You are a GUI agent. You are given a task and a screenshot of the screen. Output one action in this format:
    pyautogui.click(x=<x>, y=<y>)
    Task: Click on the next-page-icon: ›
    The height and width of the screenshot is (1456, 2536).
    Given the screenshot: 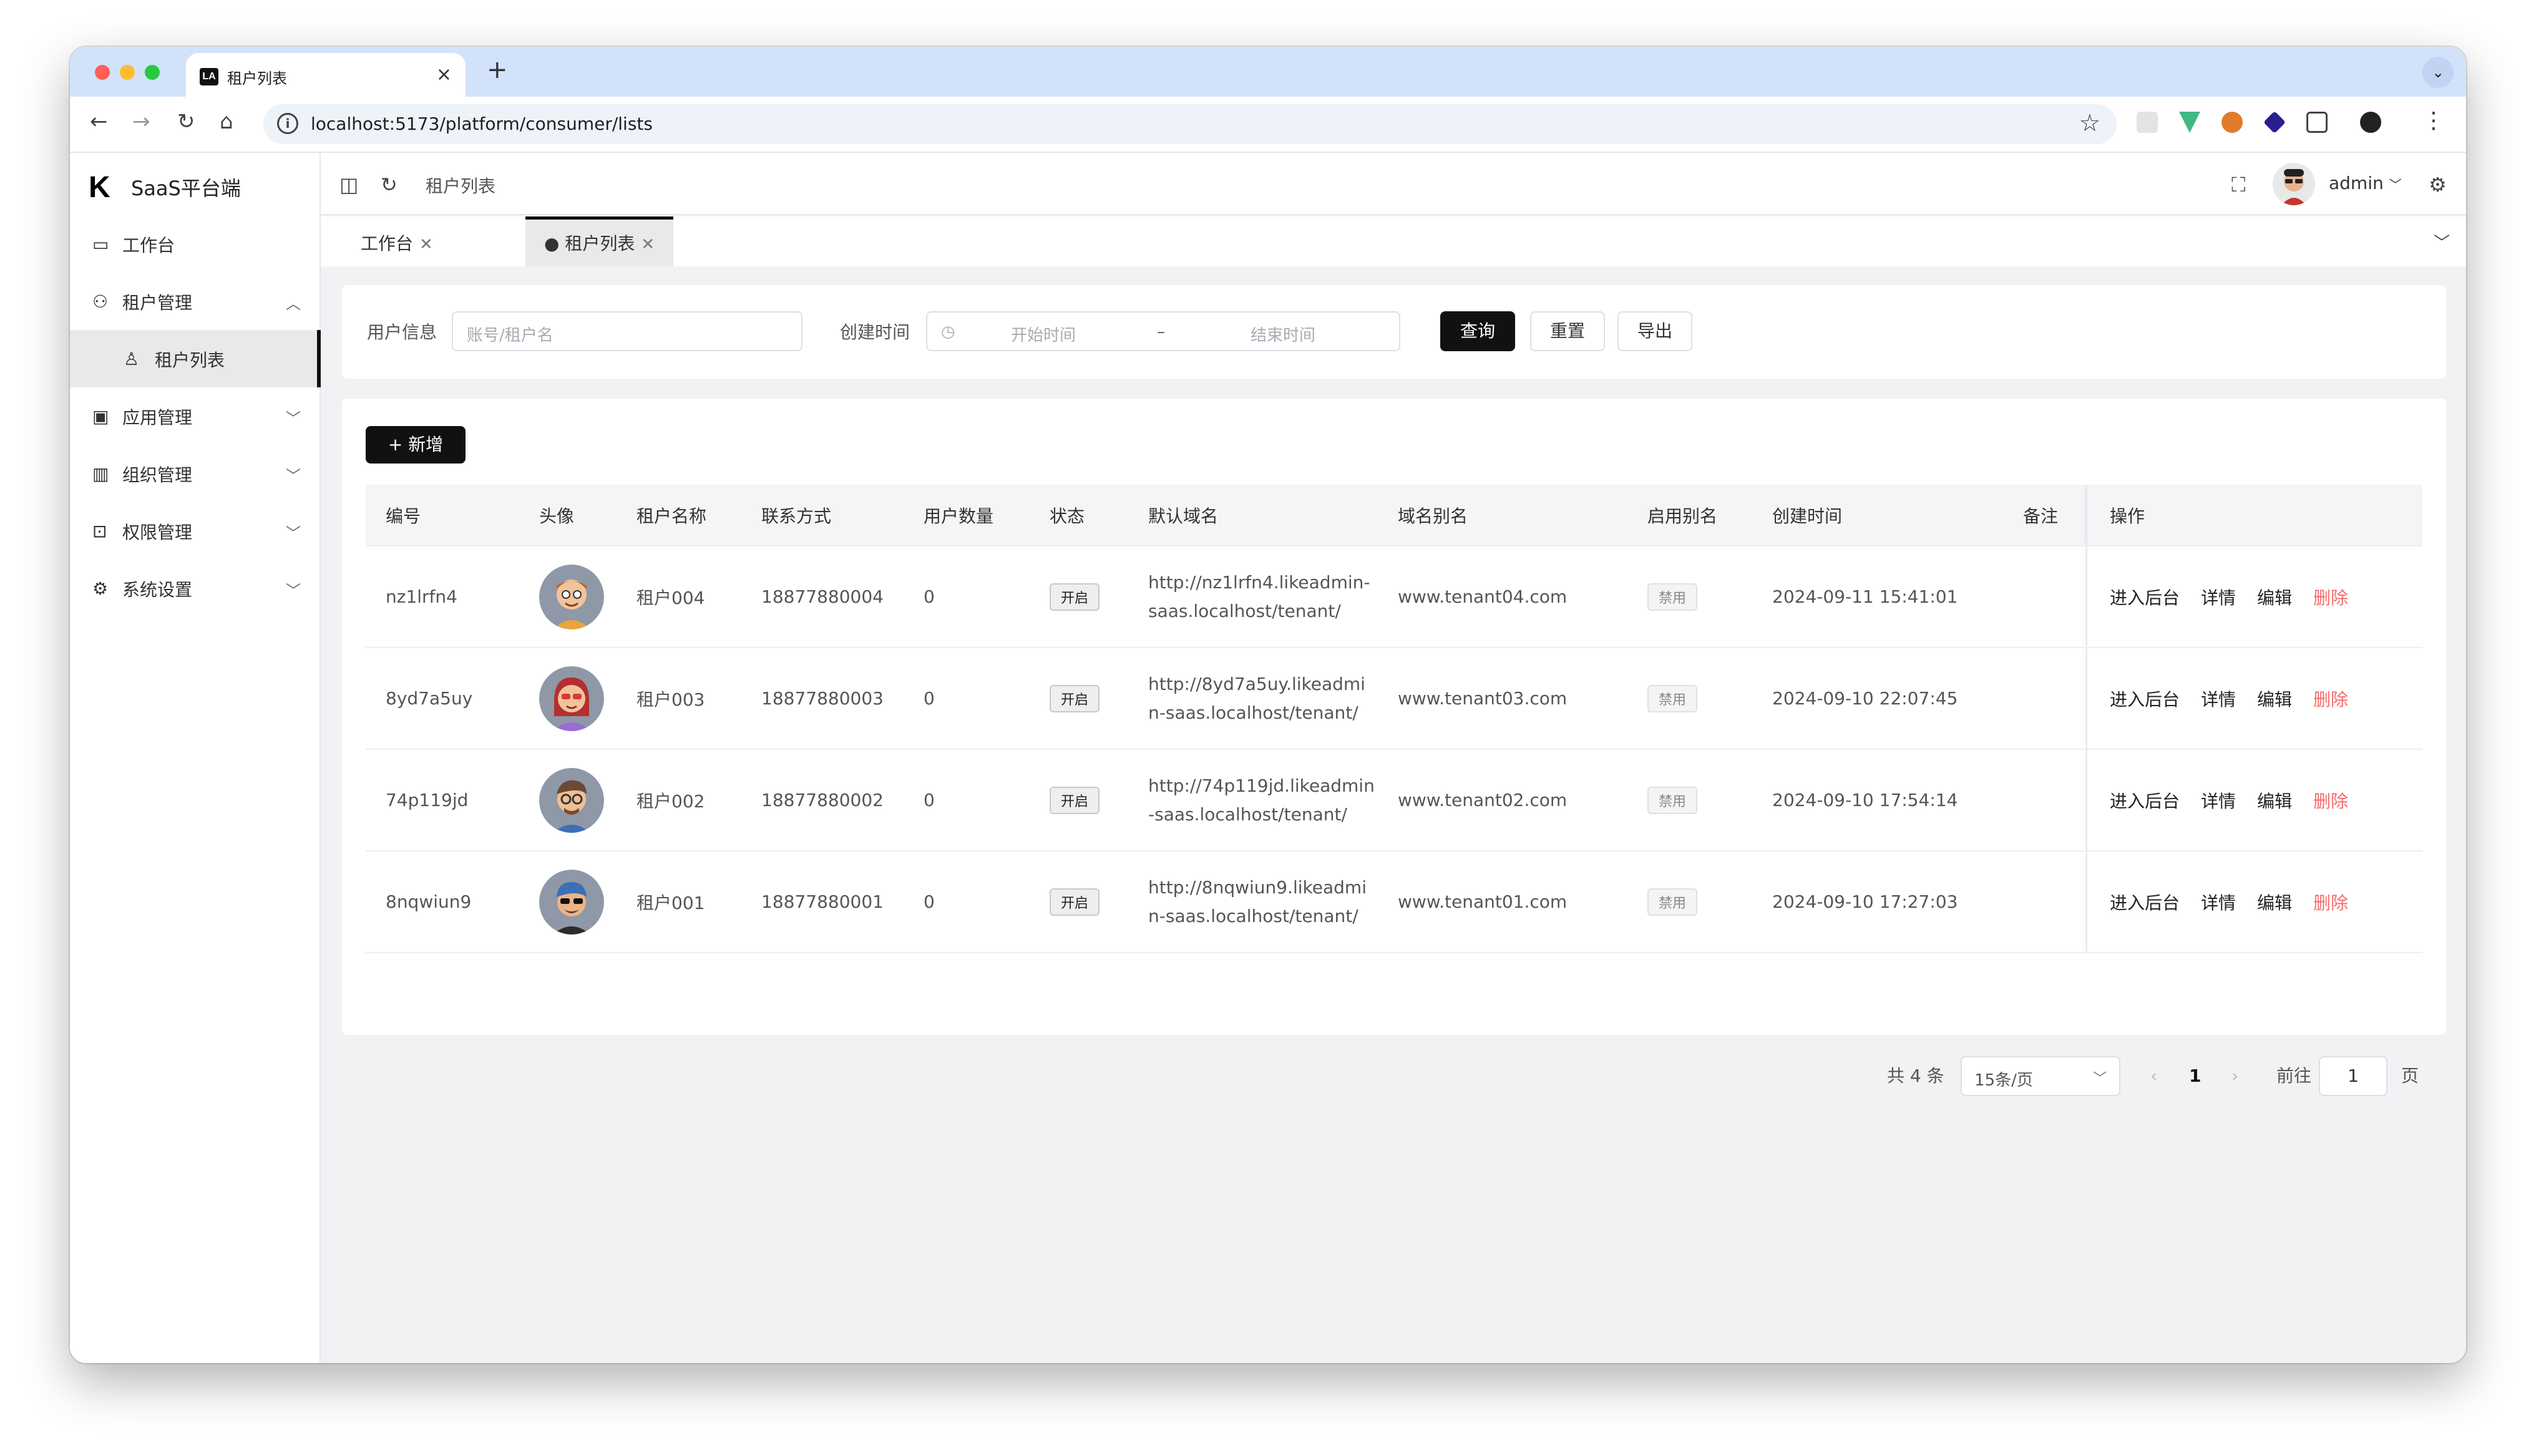 What is the action you would take?
    pyautogui.click(x=2234, y=1076)
    